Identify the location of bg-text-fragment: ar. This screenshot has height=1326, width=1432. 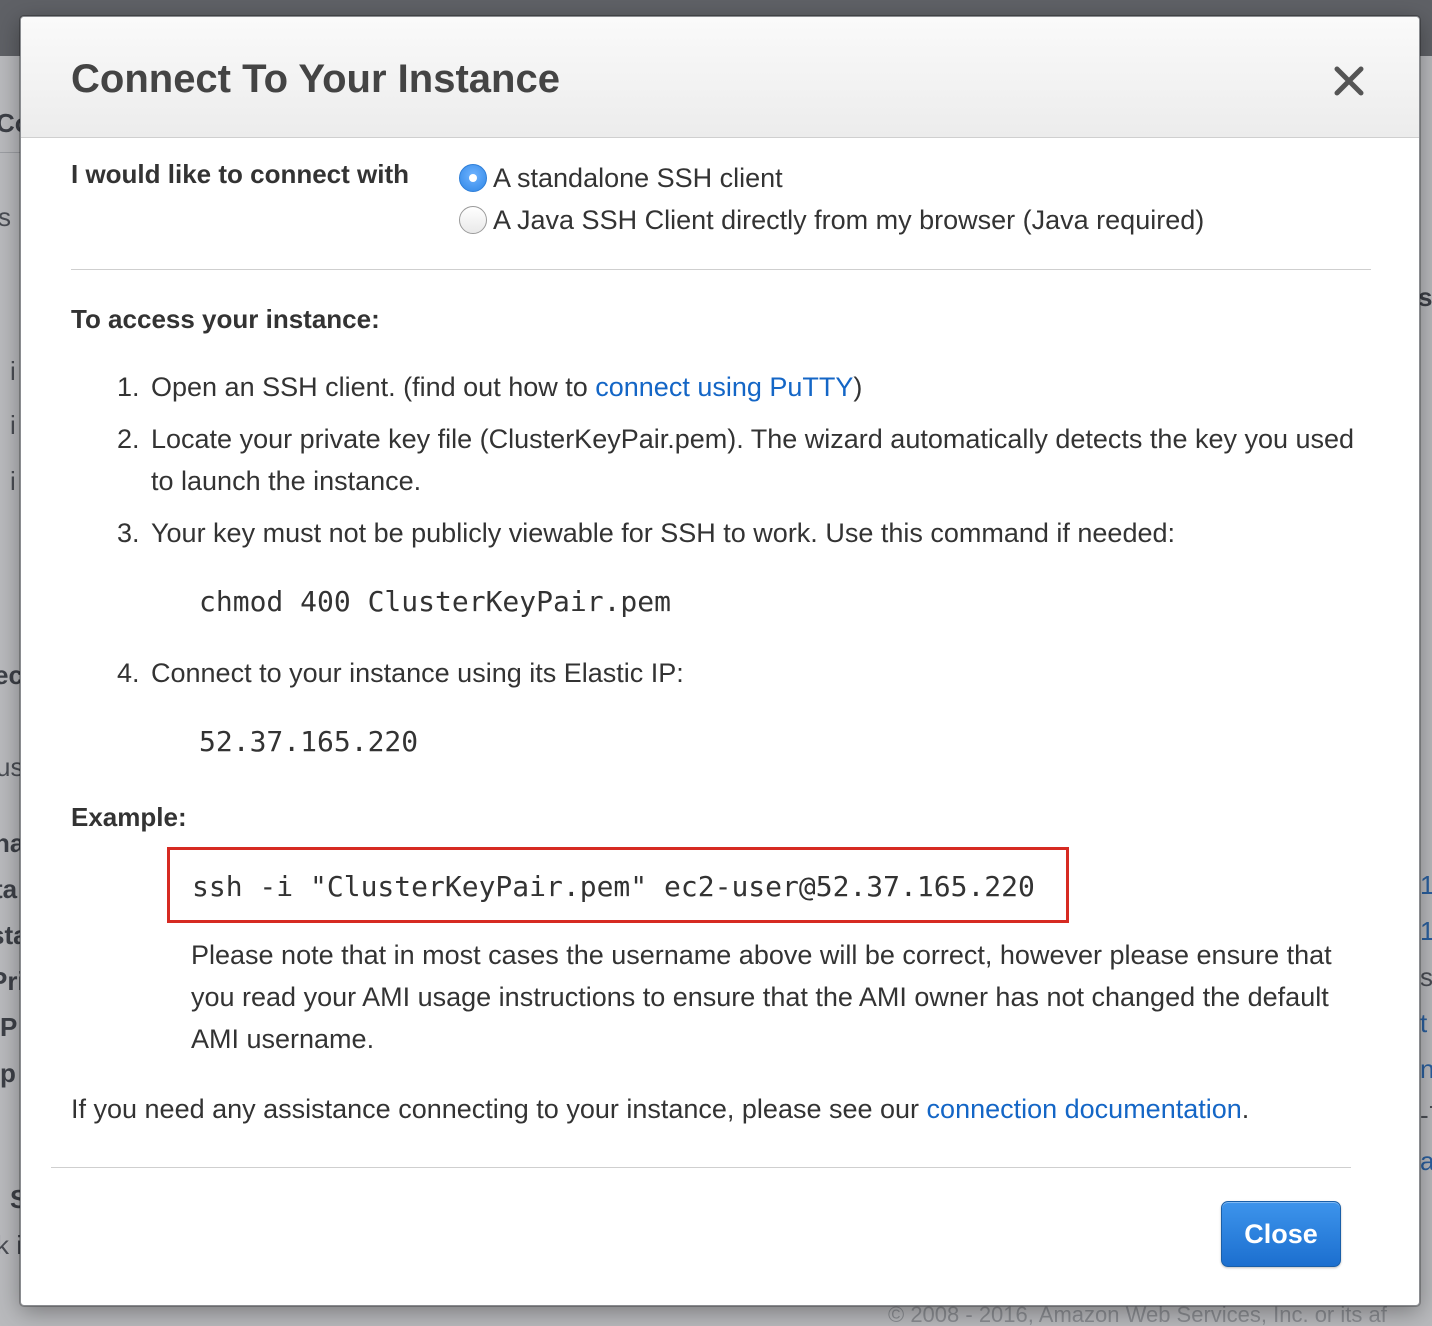
(1426, 1161).